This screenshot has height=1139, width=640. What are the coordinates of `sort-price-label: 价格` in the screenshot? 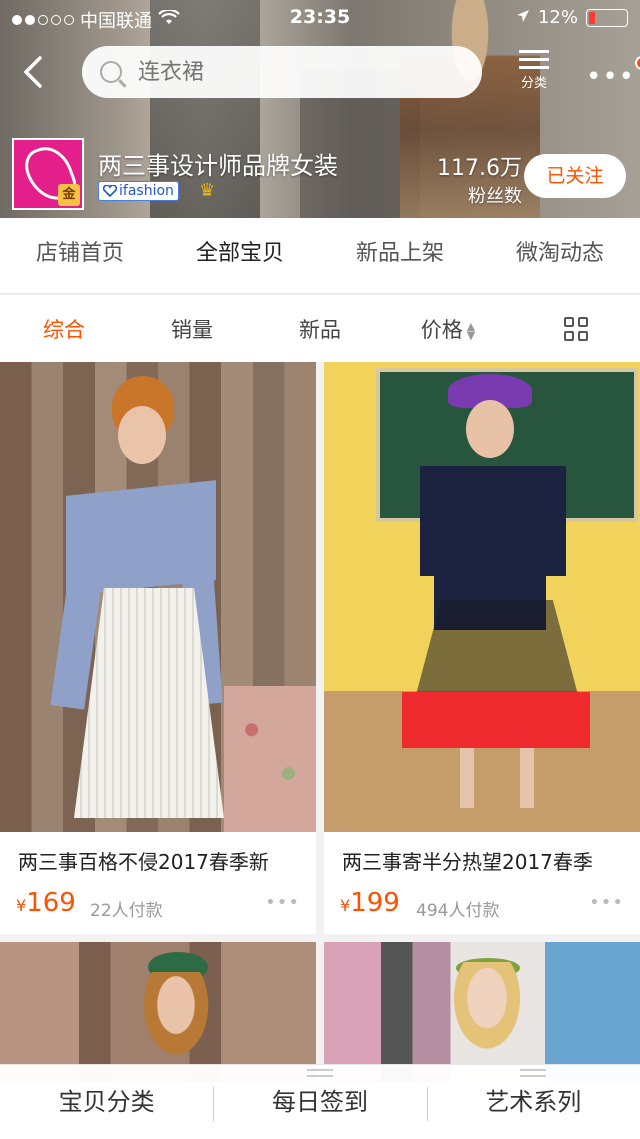 It's located at (441, 329).